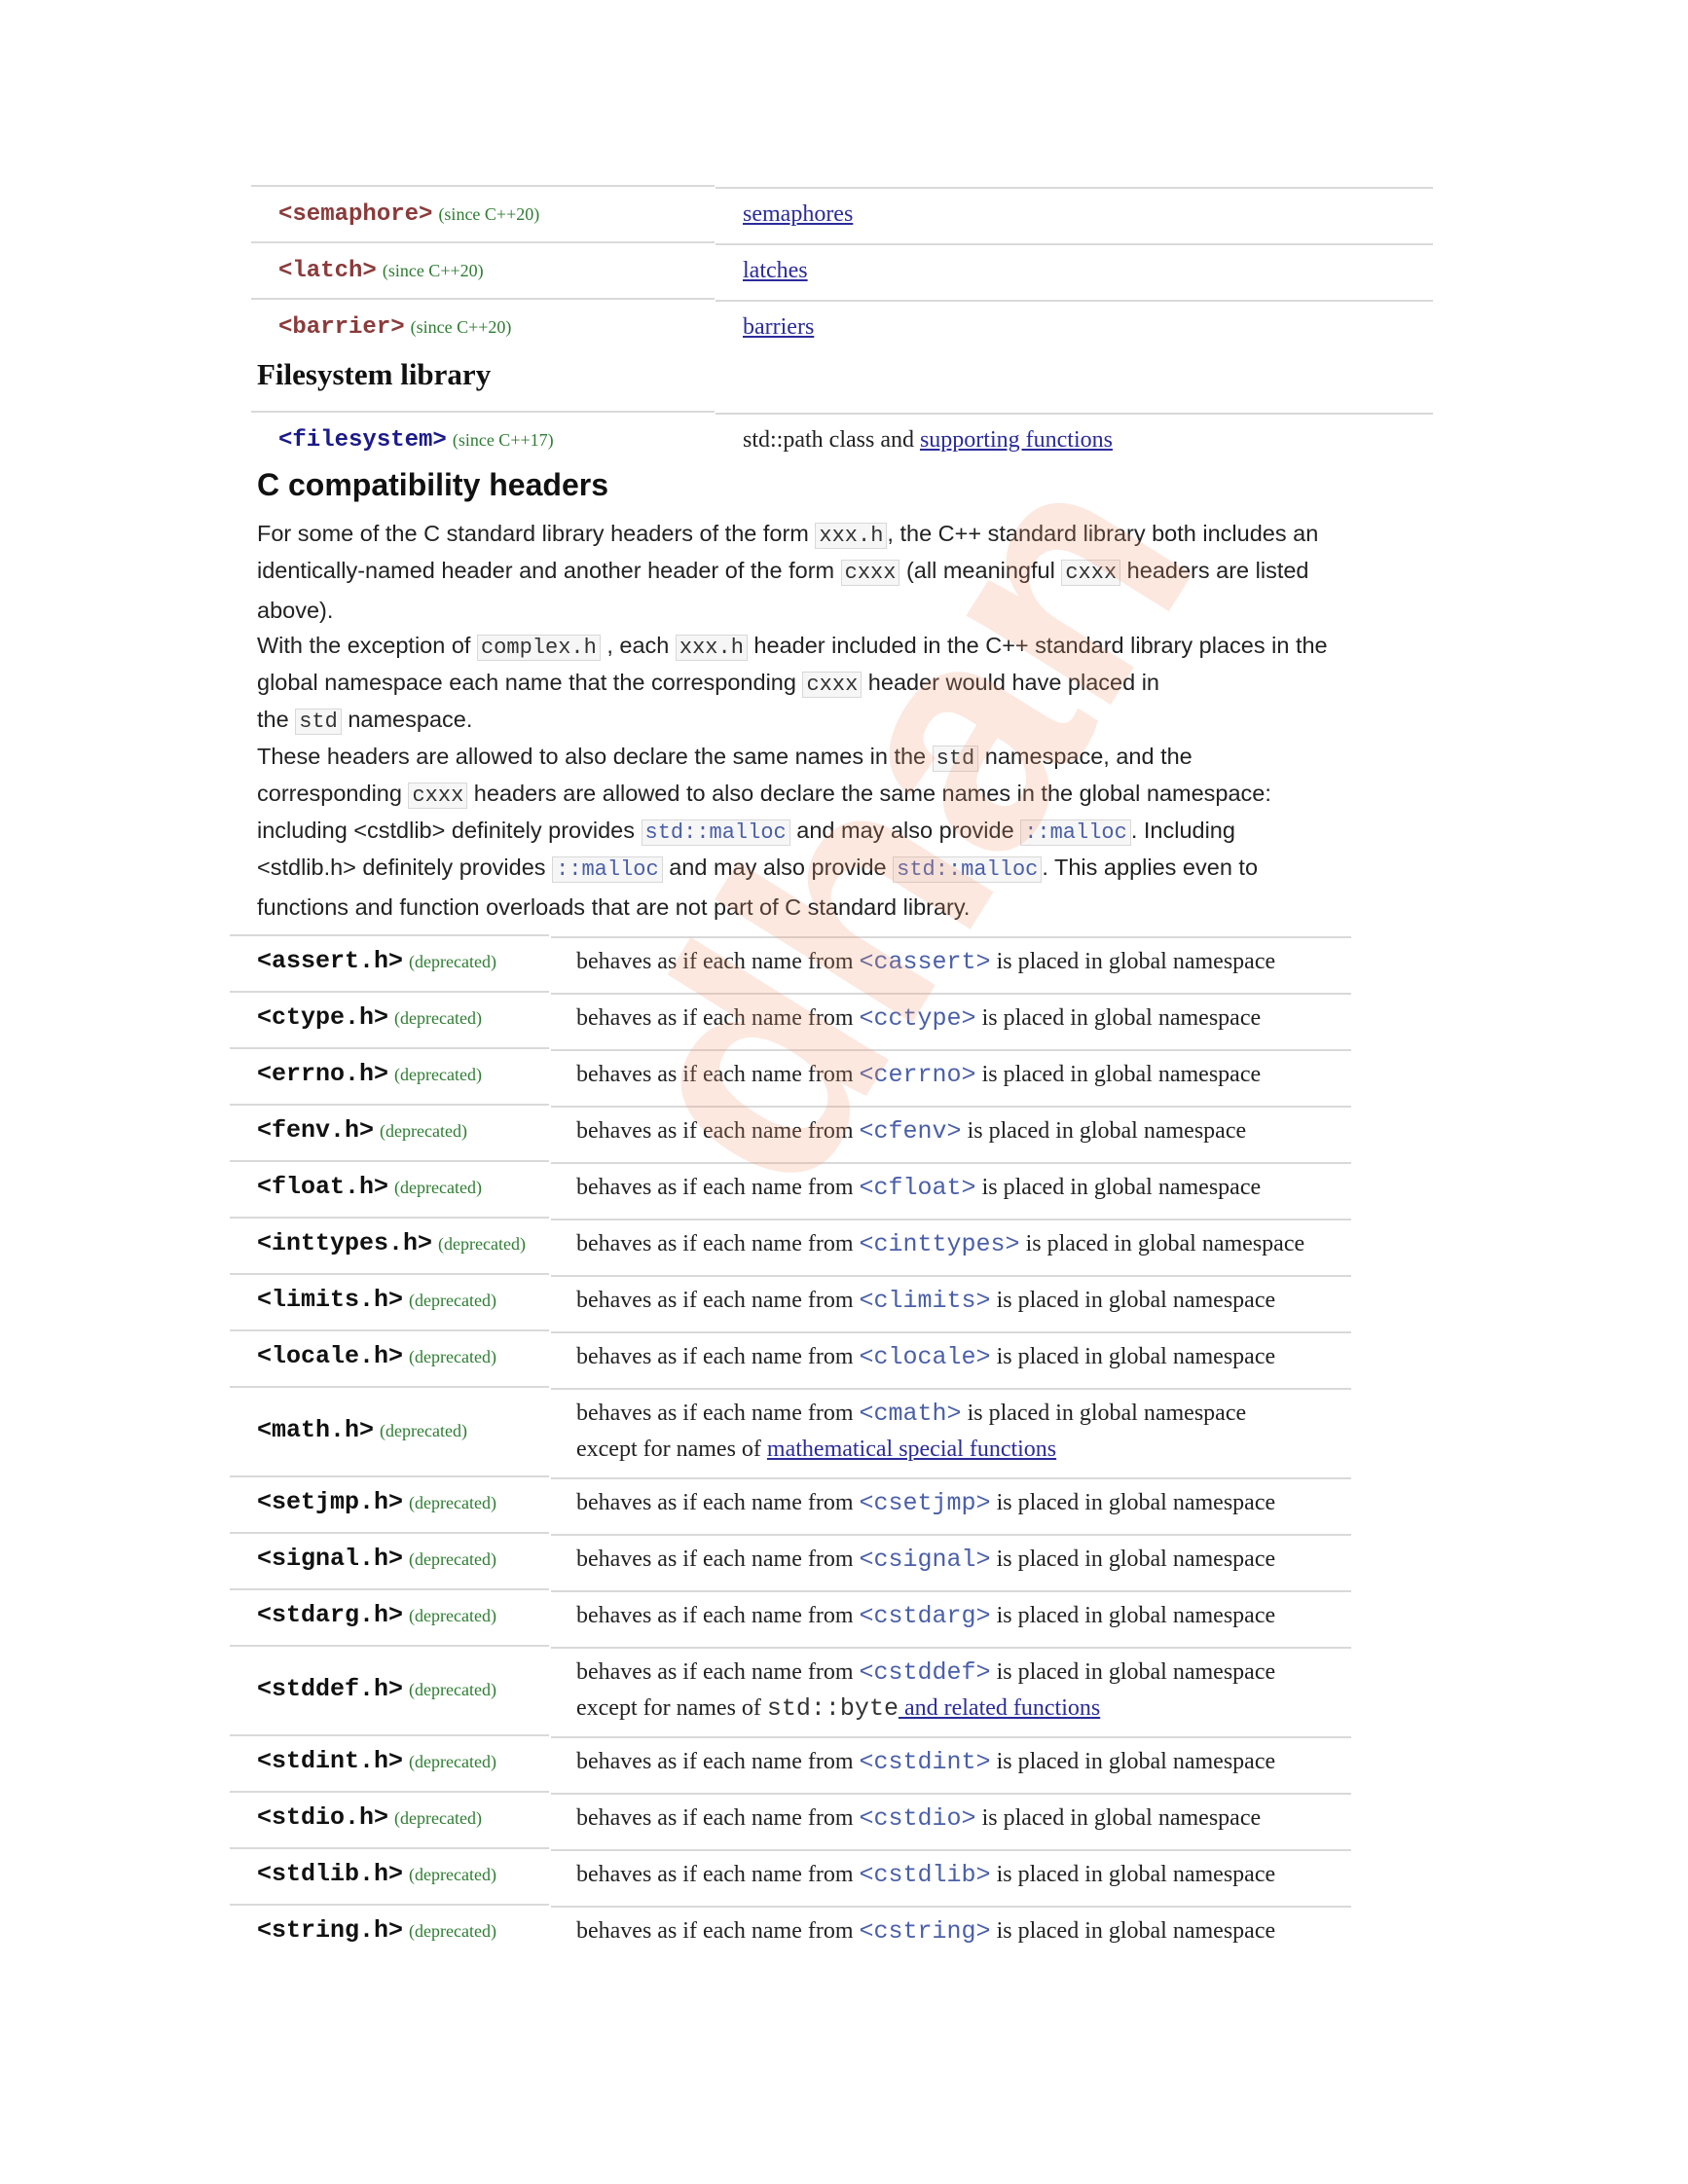 This screenshot has height=2184, width=1688. I want to click on related-functions-link: mathematical special functions, so click(911, 1449).